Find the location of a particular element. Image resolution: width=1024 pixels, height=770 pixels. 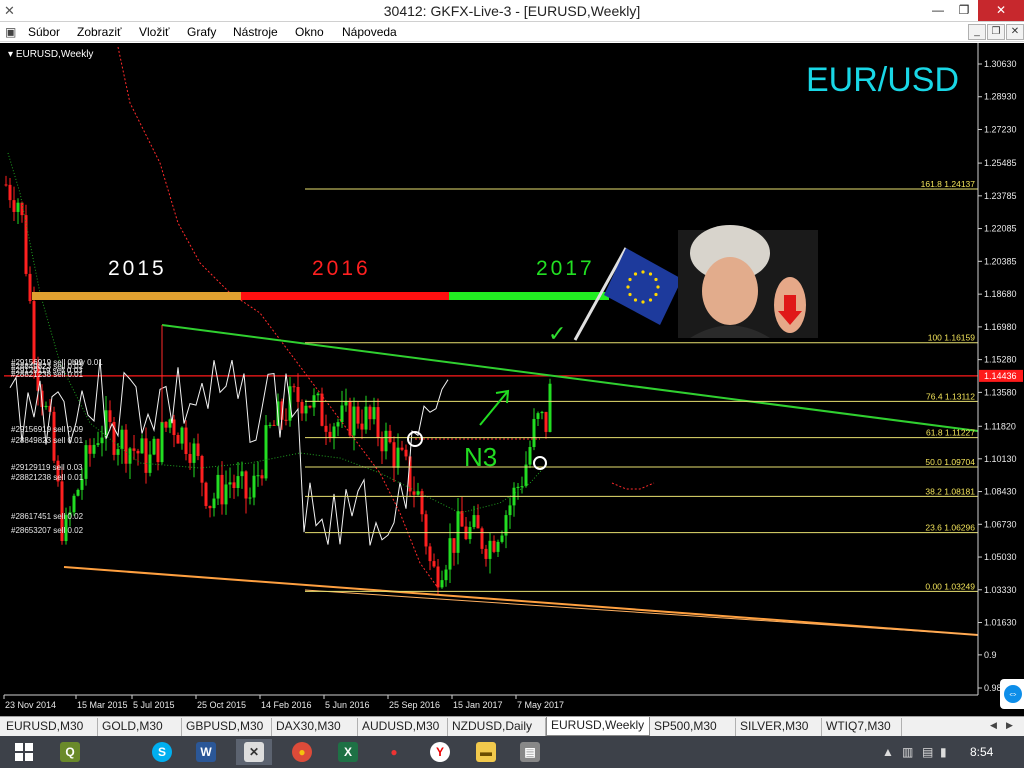

symbol-tab: WTIQ7,M30 is located at coordinates (862, 727).